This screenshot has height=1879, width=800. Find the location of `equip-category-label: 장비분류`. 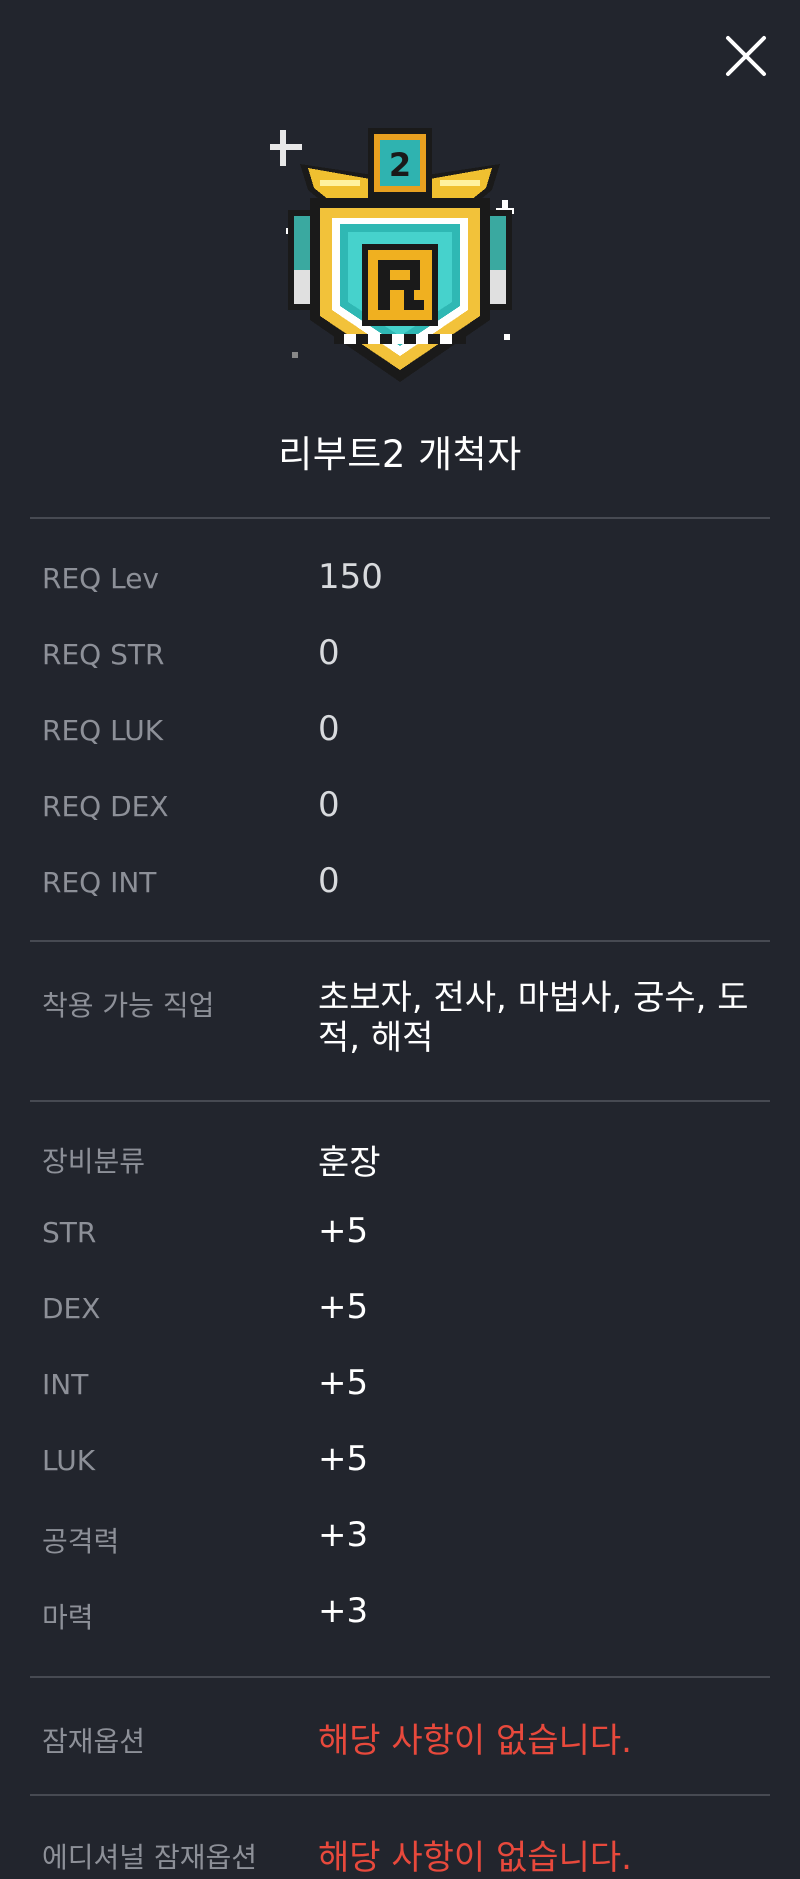

equip-category-label: 장비분류 is located at coordinates (94, 1161).